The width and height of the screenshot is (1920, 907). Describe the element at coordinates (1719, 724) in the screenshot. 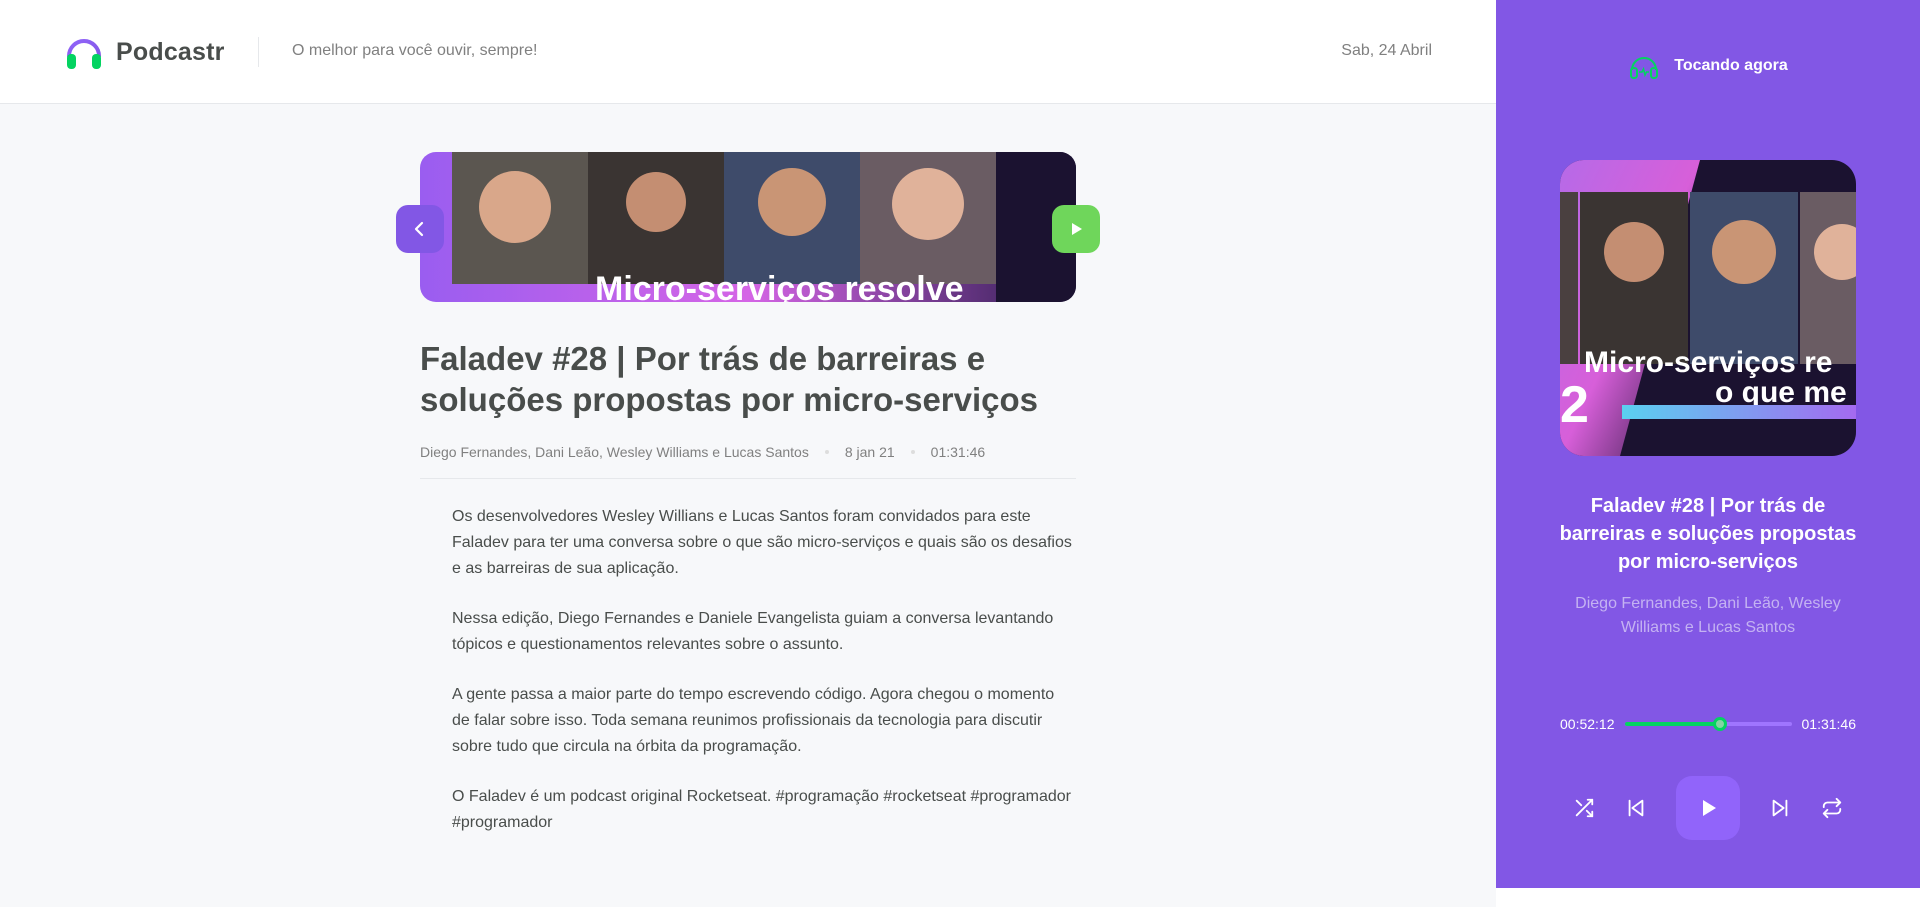

I see `progress-handle` at that location.